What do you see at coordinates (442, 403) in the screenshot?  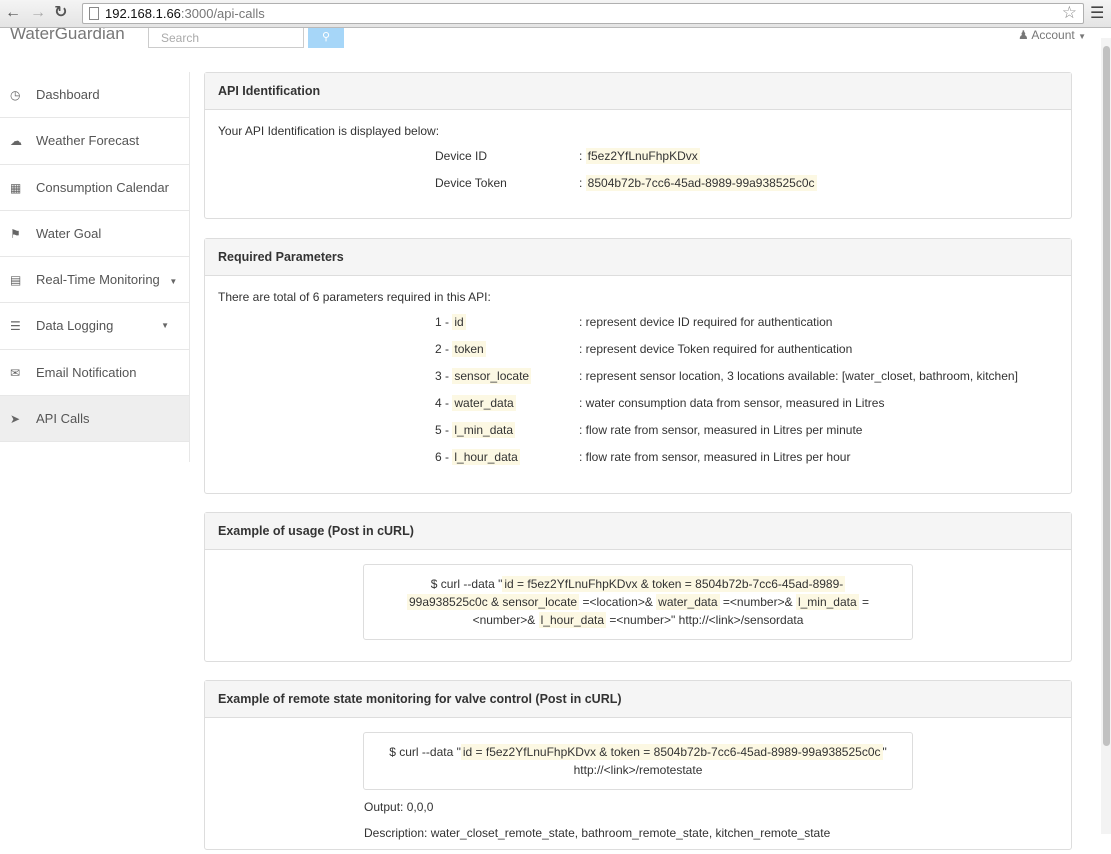 I see `param-number: 4 -` at bounding box center [442, 403].